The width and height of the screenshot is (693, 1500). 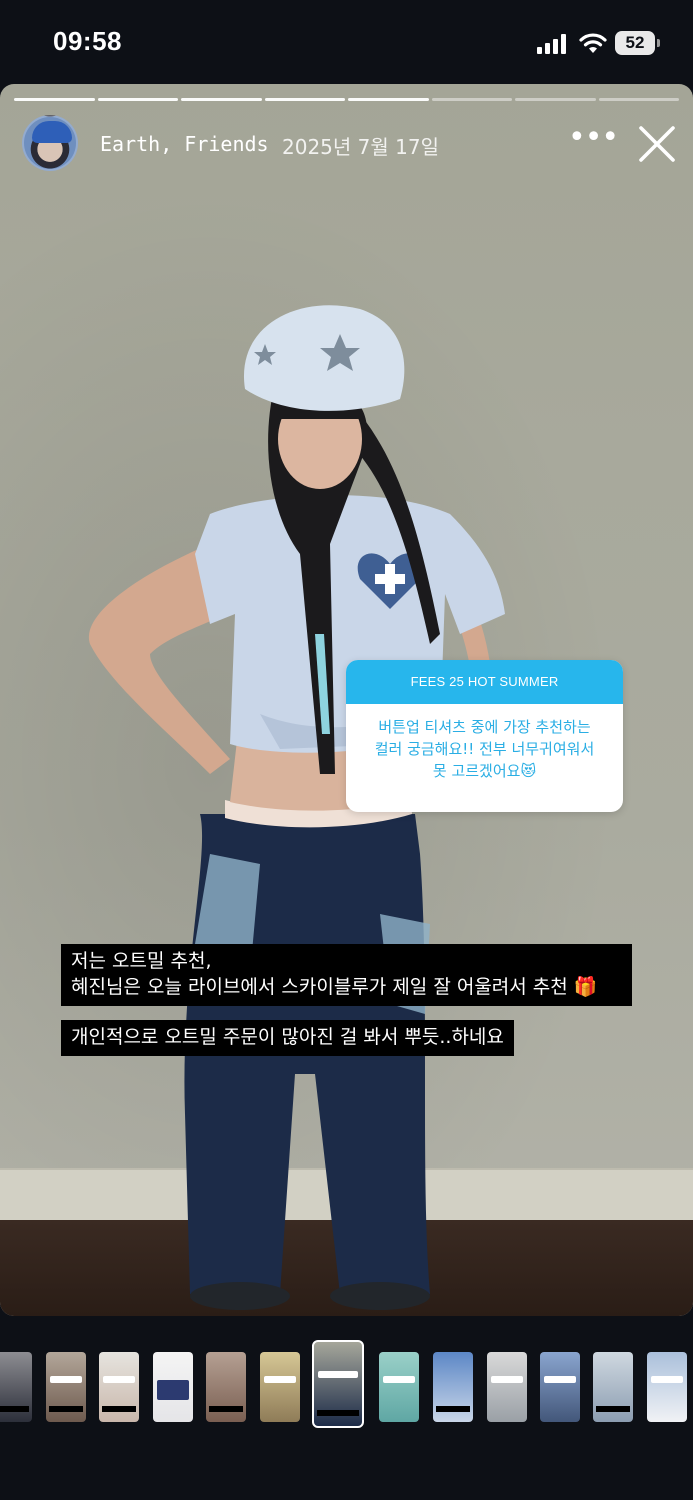 I want to click on profile-avatar, so click(x=50, y=143).